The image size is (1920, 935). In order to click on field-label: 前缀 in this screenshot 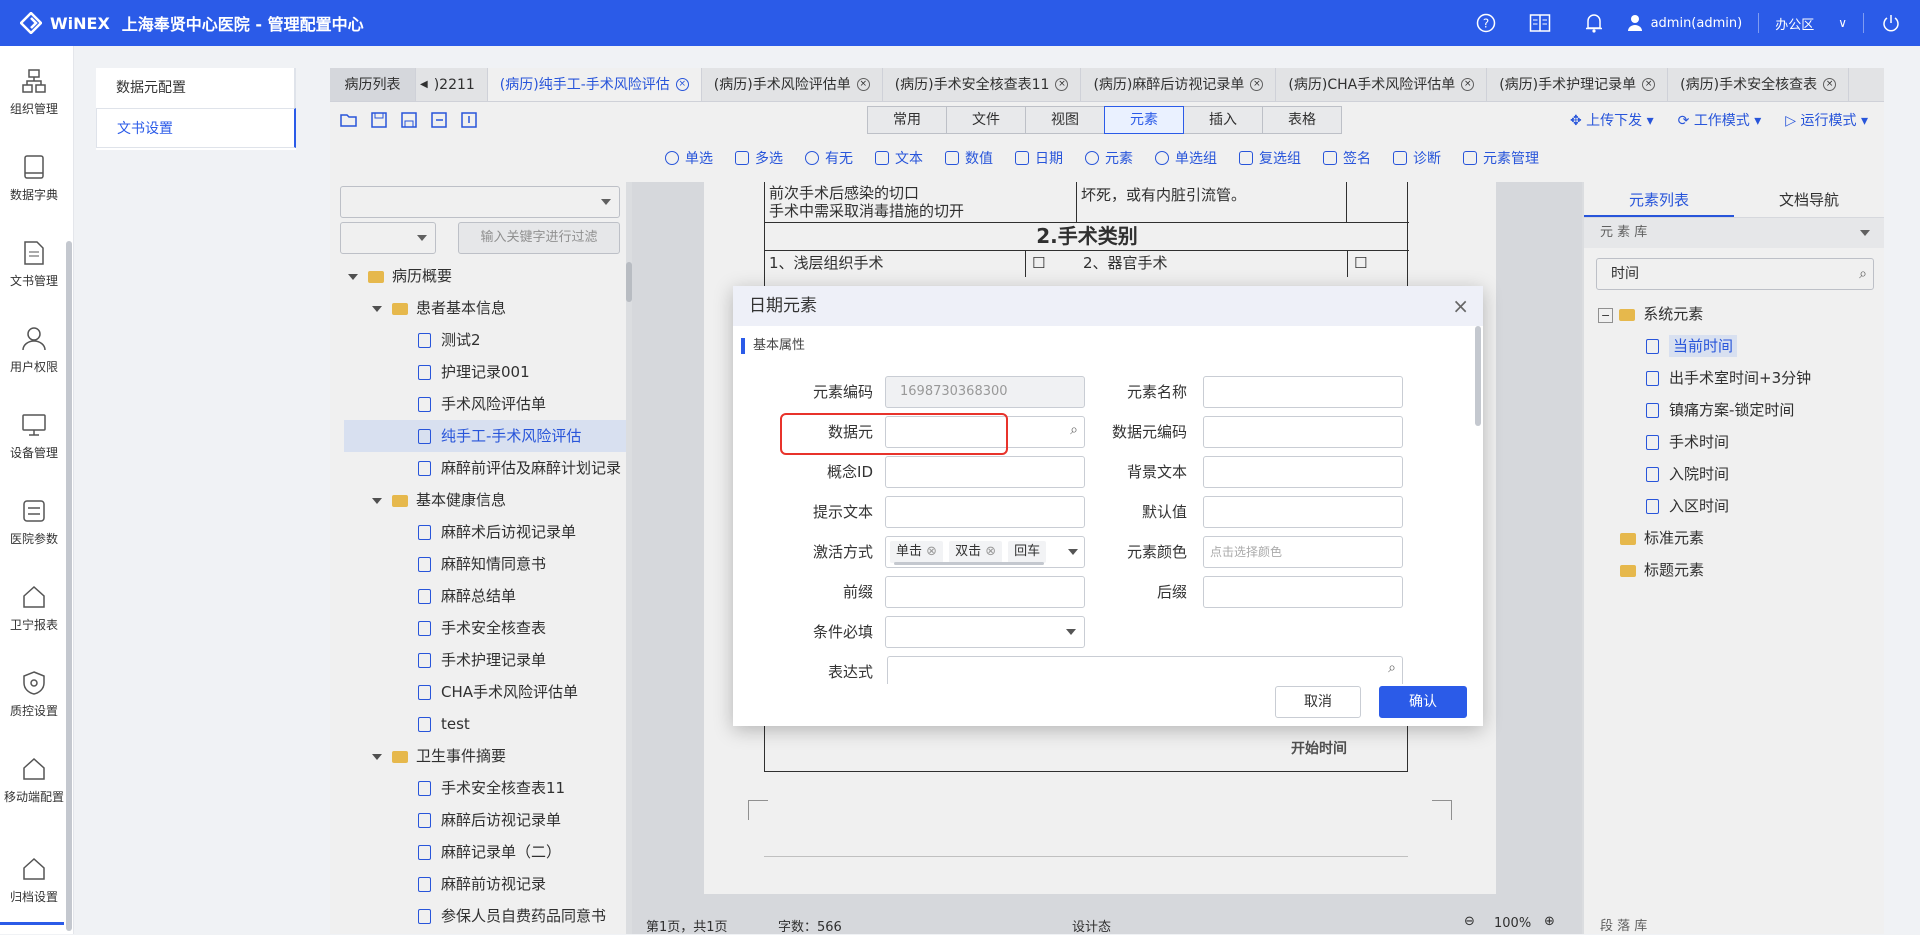, I will do `click(857, 592)`.